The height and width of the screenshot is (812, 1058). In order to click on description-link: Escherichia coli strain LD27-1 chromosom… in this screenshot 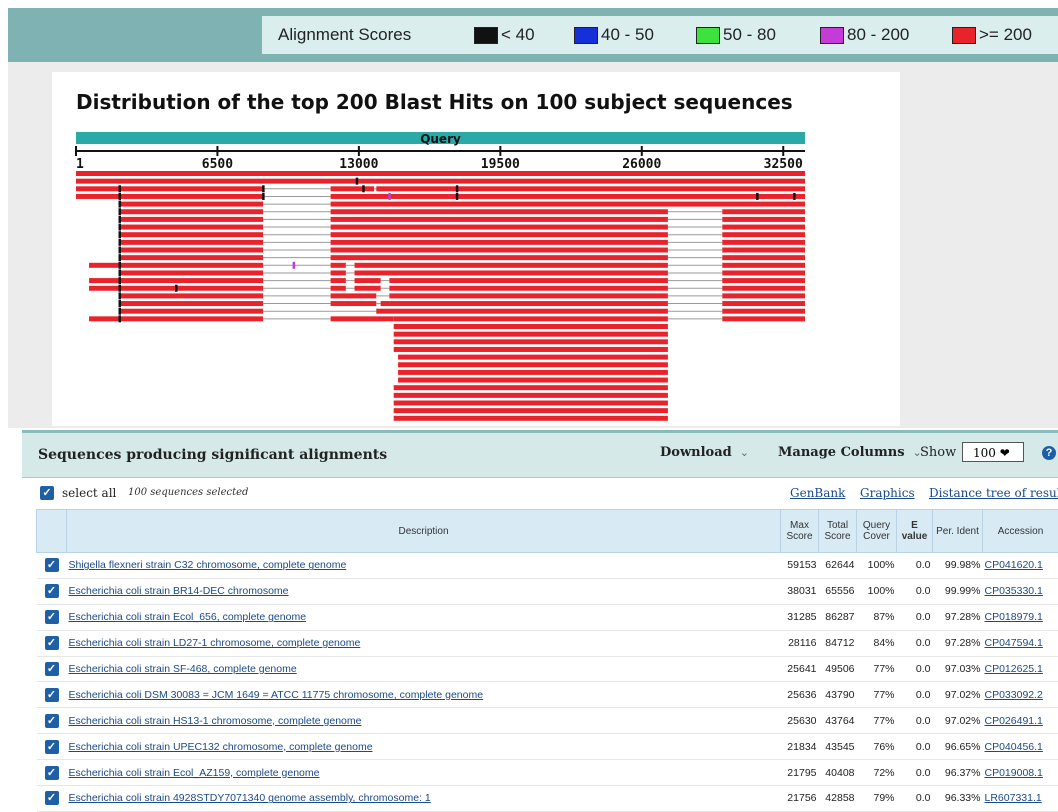, I will do `click(215, 643)`.